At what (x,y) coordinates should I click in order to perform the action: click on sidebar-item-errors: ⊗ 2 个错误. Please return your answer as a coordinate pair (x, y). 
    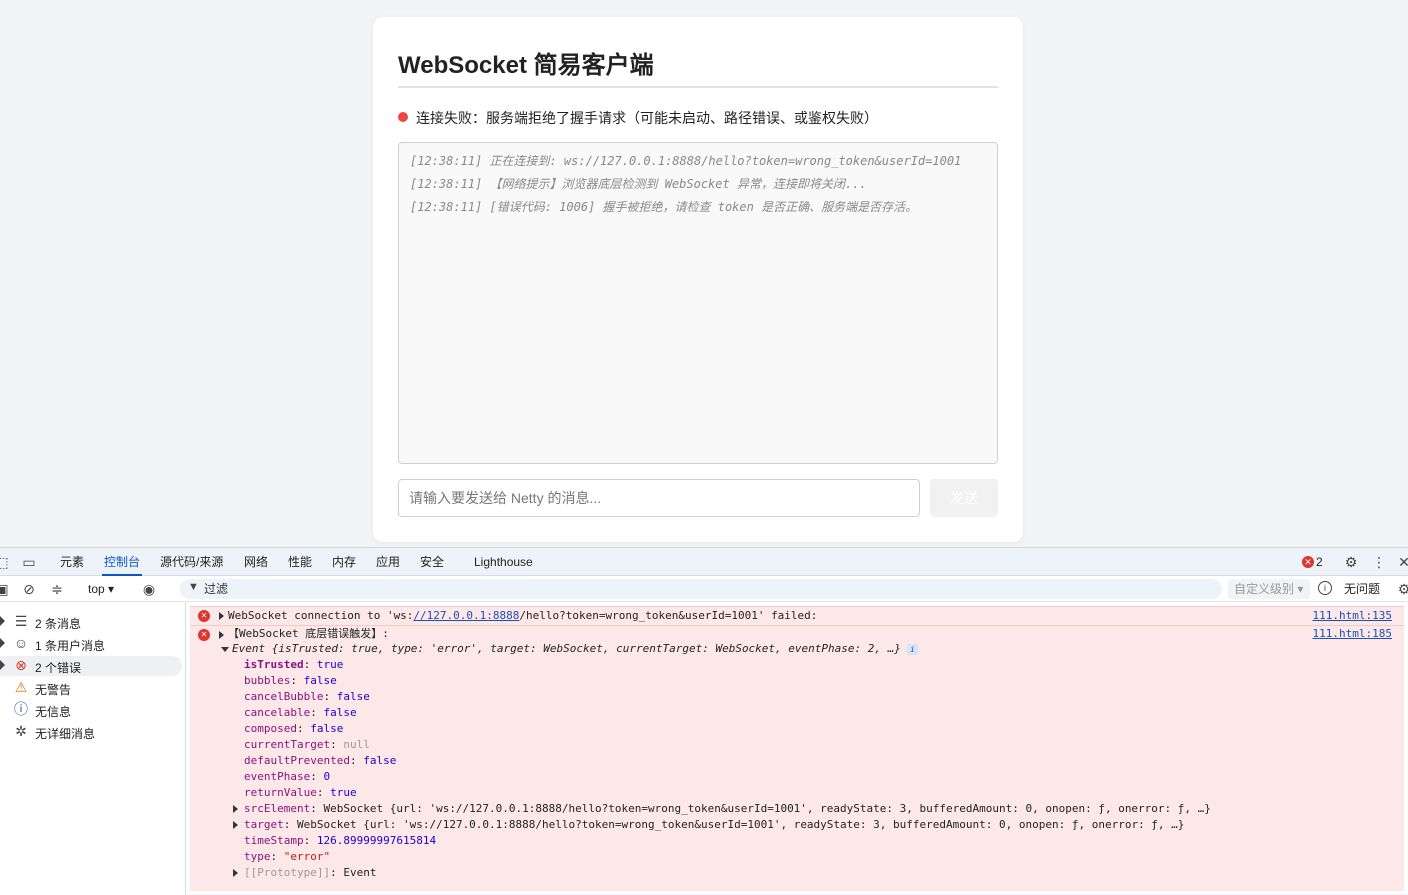
    Looking at the image, I should click on (91, 666).